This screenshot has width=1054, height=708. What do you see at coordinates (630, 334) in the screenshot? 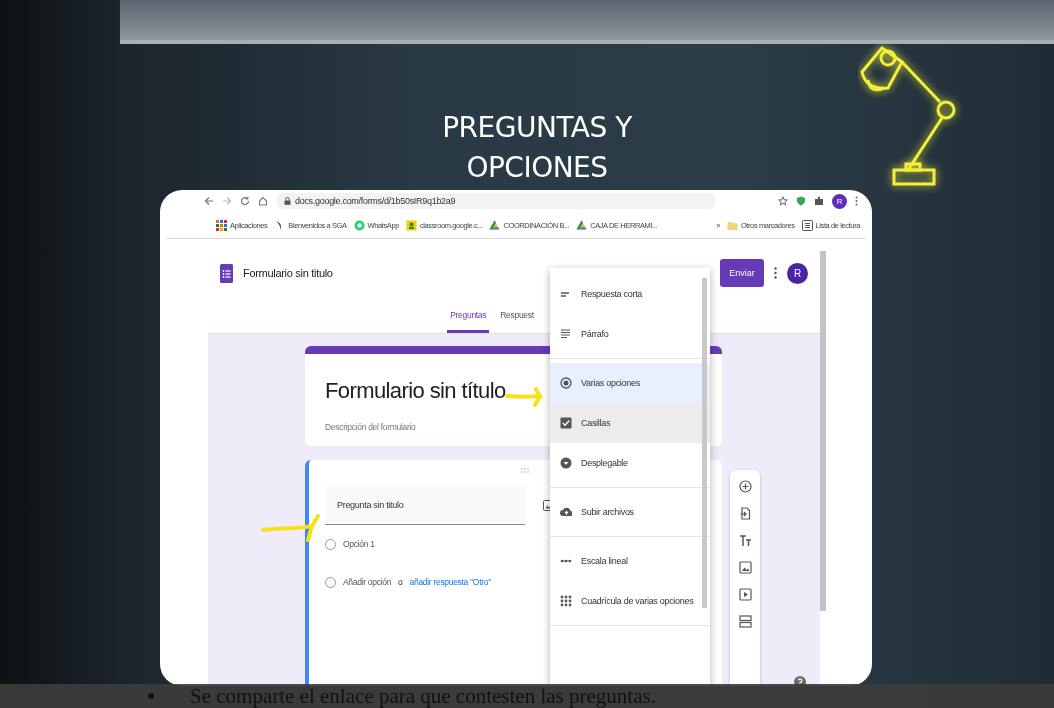
I see `question-type-option: Párrafo` at bounding box center [630, 334].